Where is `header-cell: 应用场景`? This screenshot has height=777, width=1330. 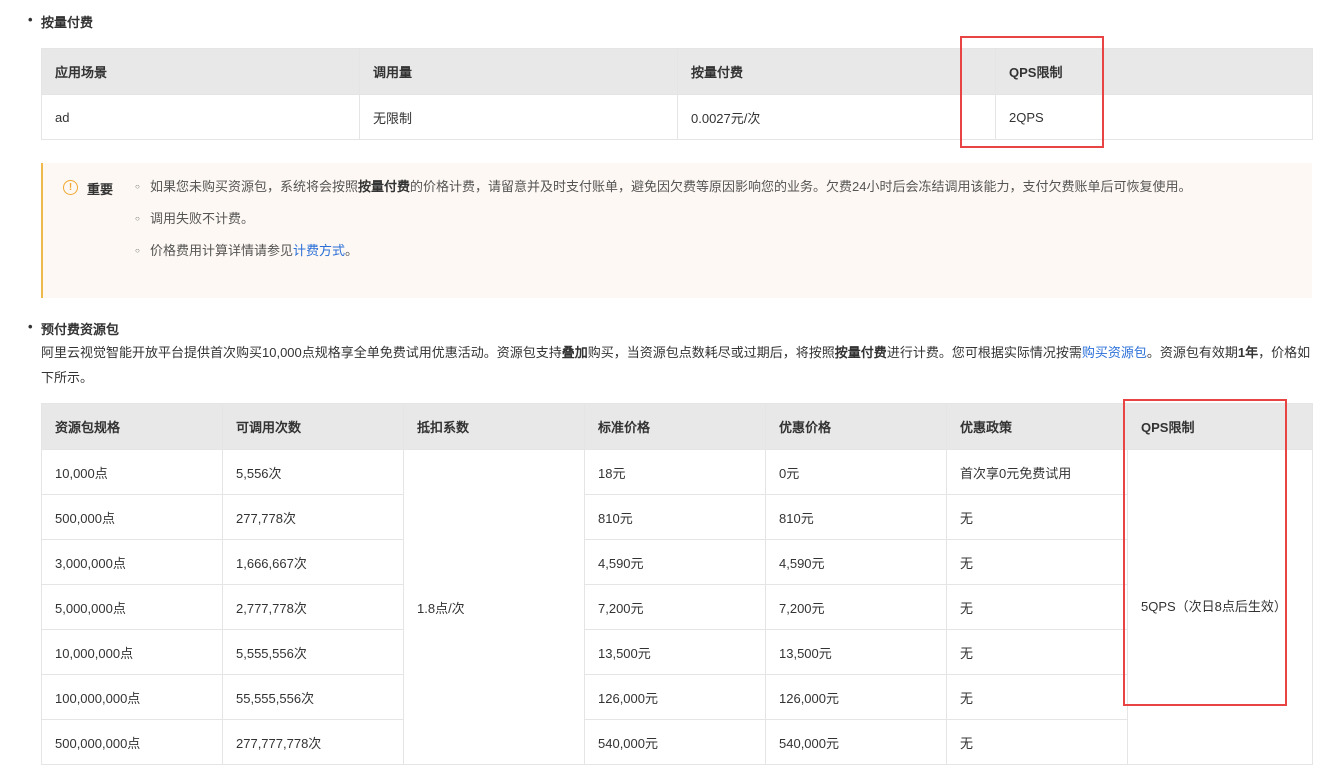
header-cell: 应用场景 is located at coordinates (200, 71).